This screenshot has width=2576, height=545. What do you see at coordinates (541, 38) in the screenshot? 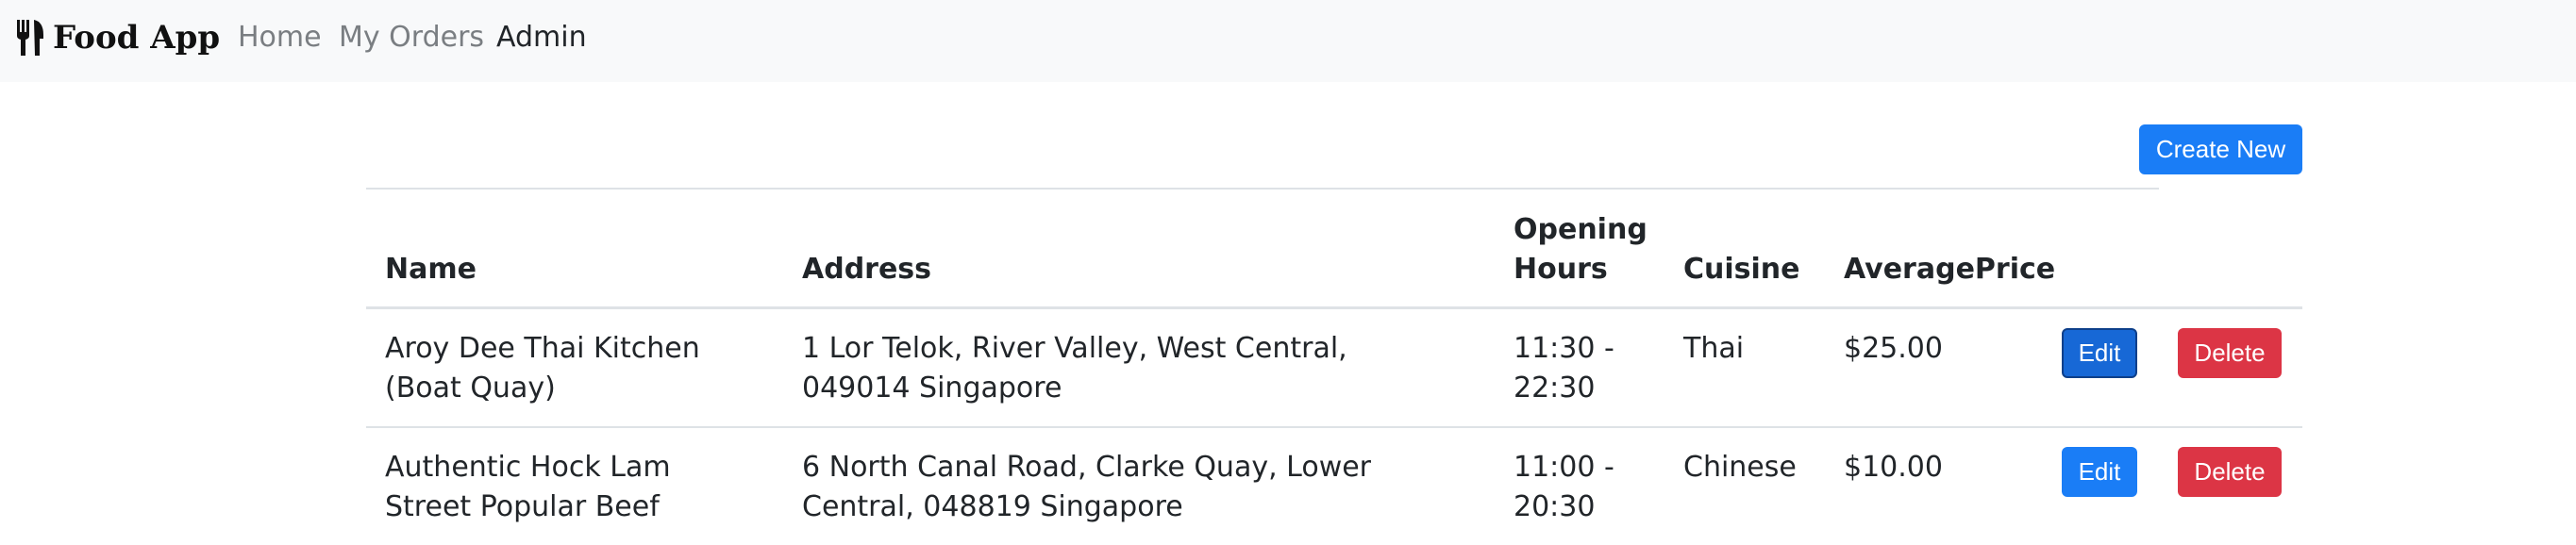
I see `nav-admin: Admin` at bounding box center [541, 38].